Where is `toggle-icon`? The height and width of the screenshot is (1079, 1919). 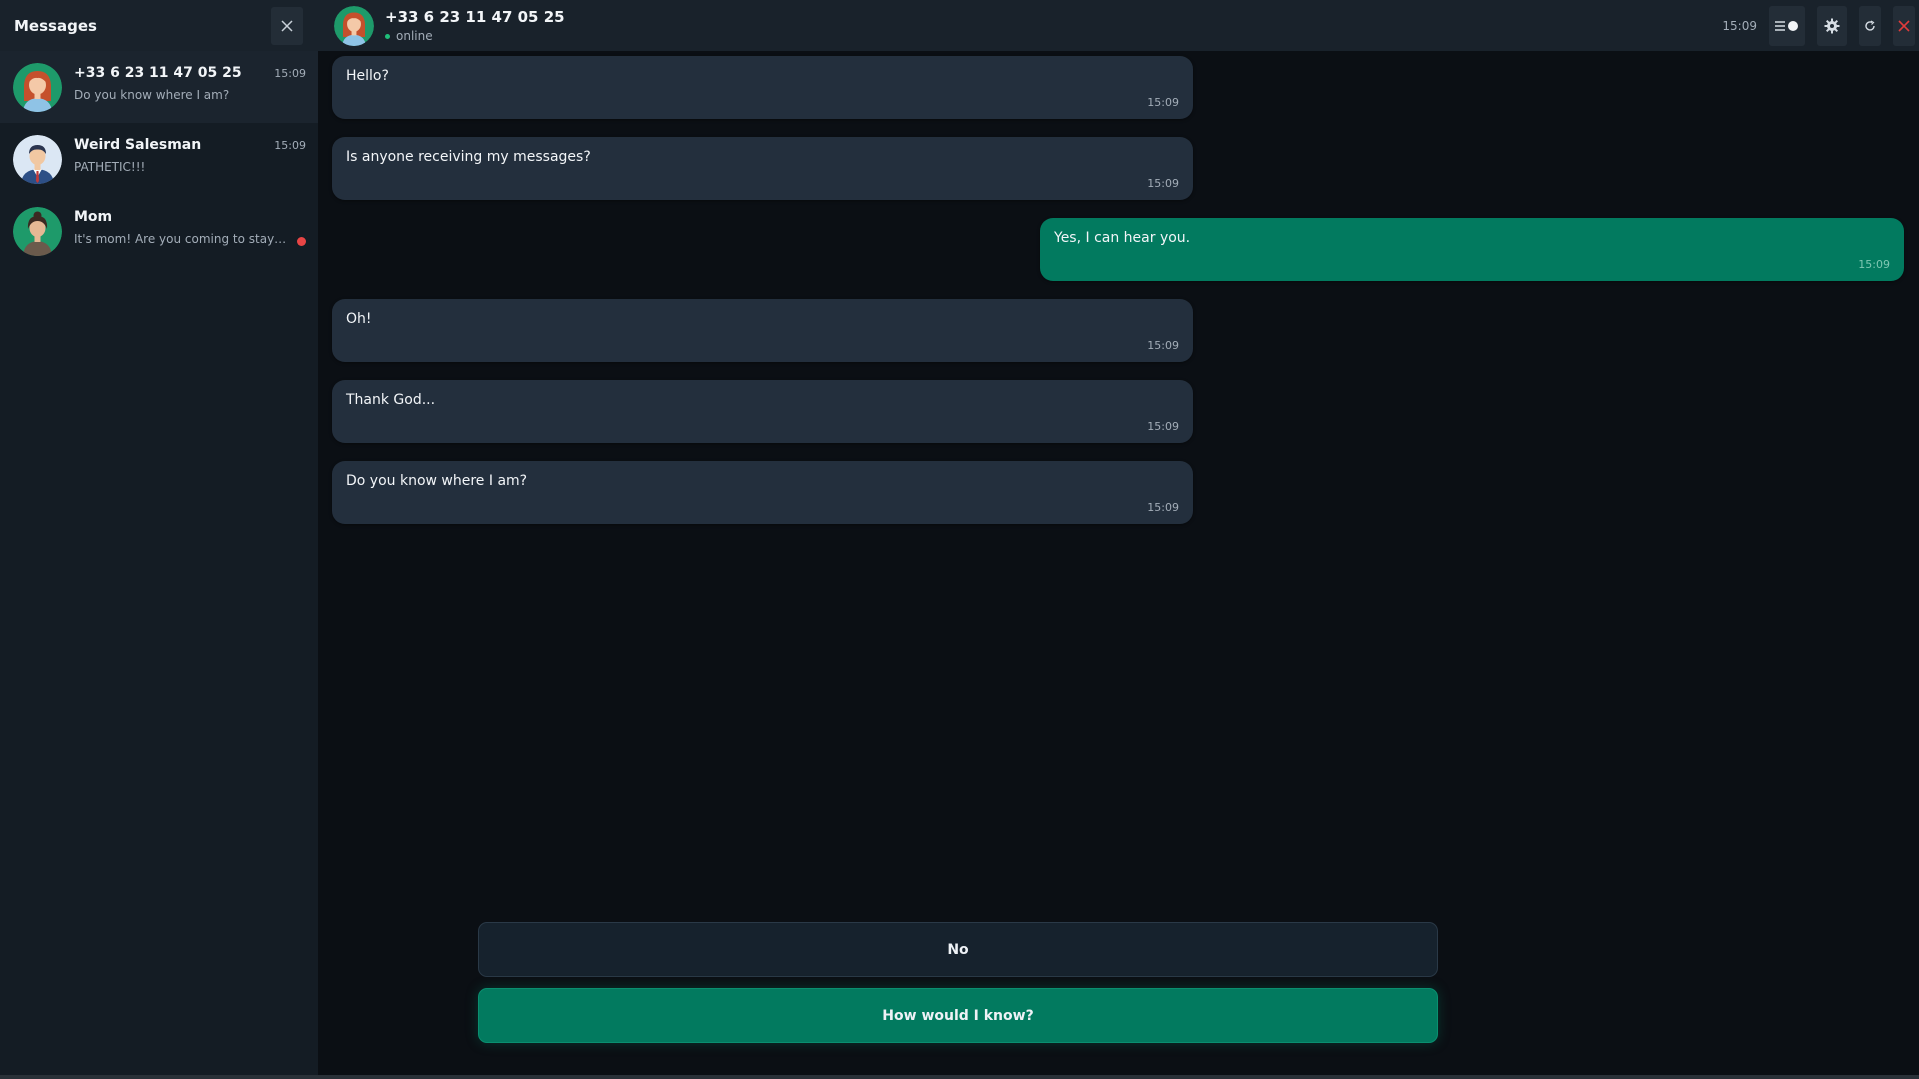 toggle-icon is located at coordinates (1786, 25).